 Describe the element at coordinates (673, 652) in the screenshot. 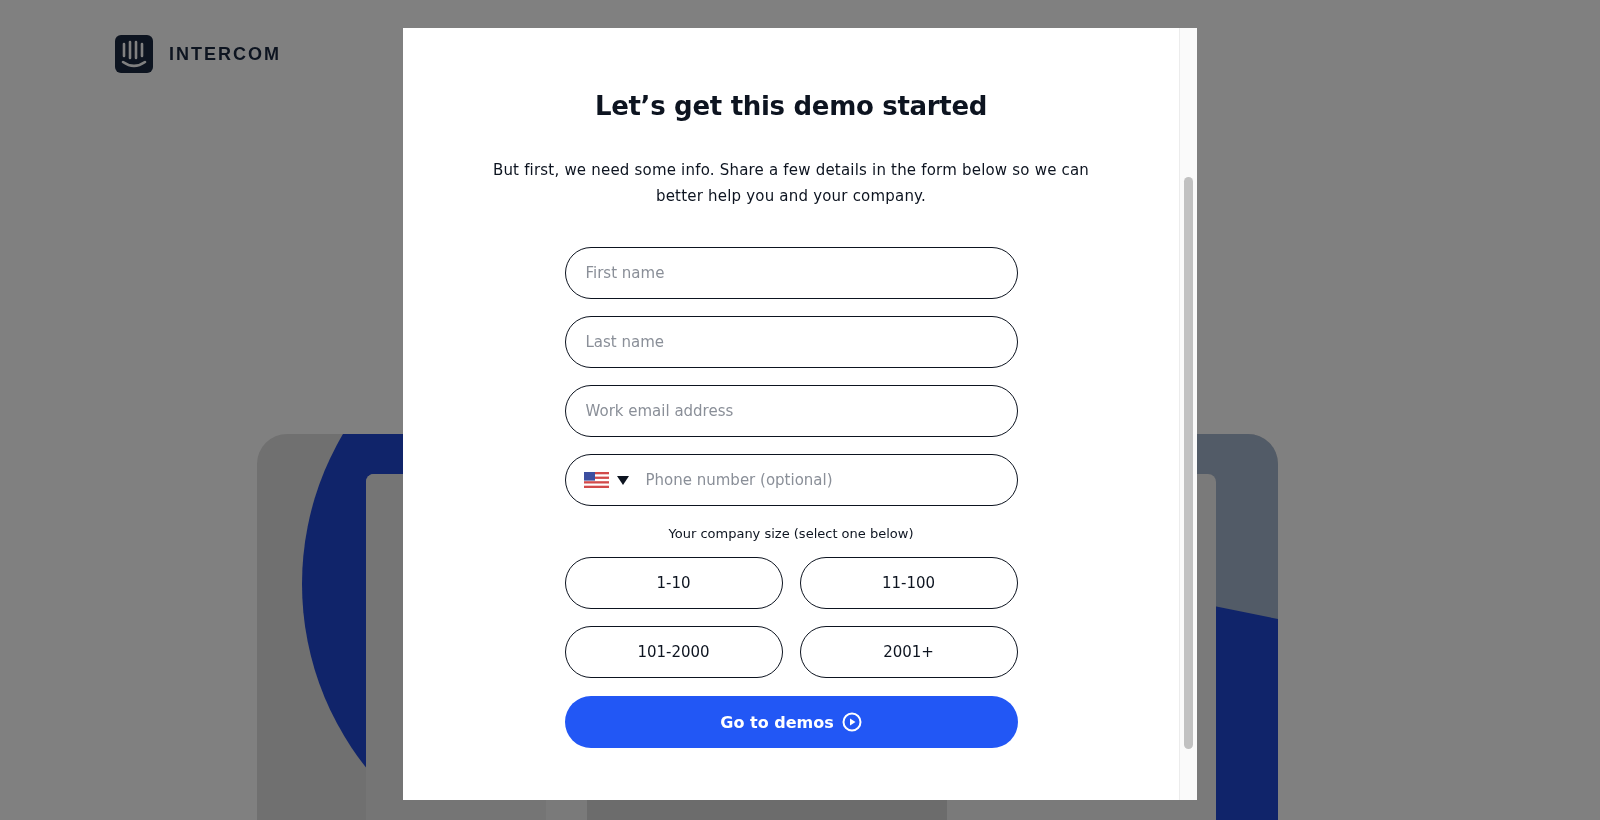

I see `company-size-option: 101-2000` at that location.